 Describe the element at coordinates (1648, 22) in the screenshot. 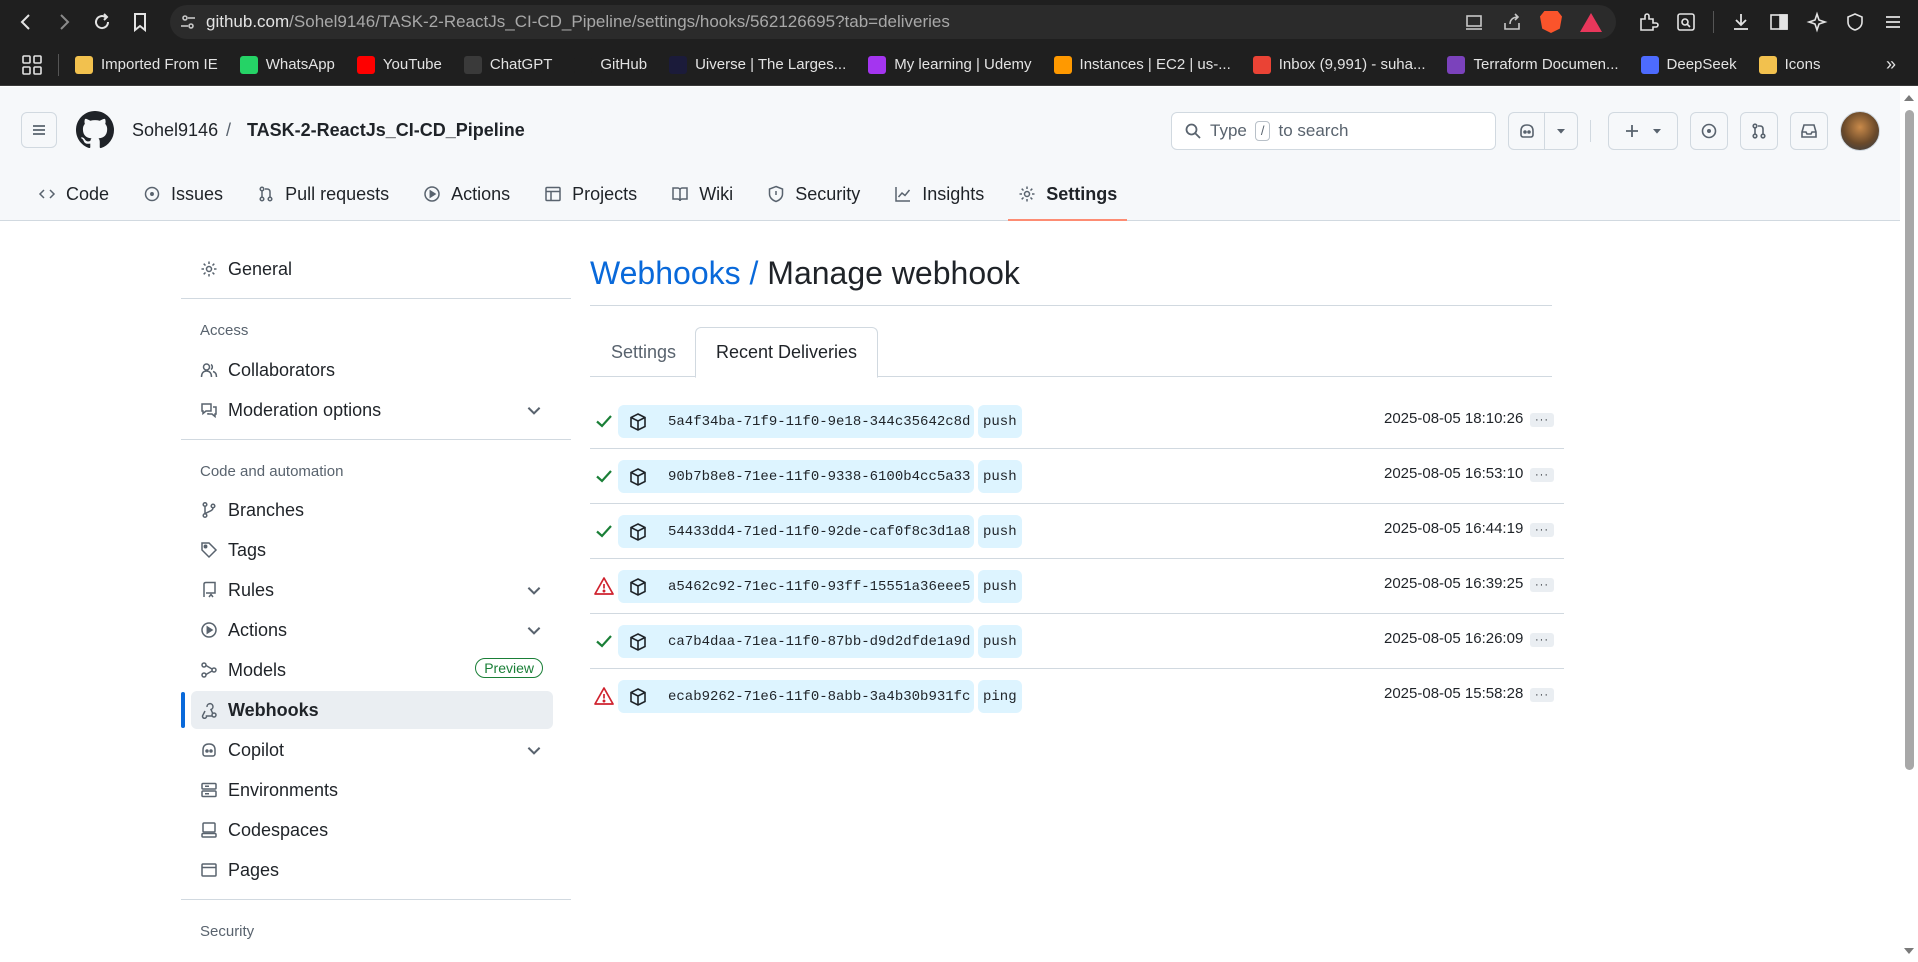

I see `extensions-icon` at that location.